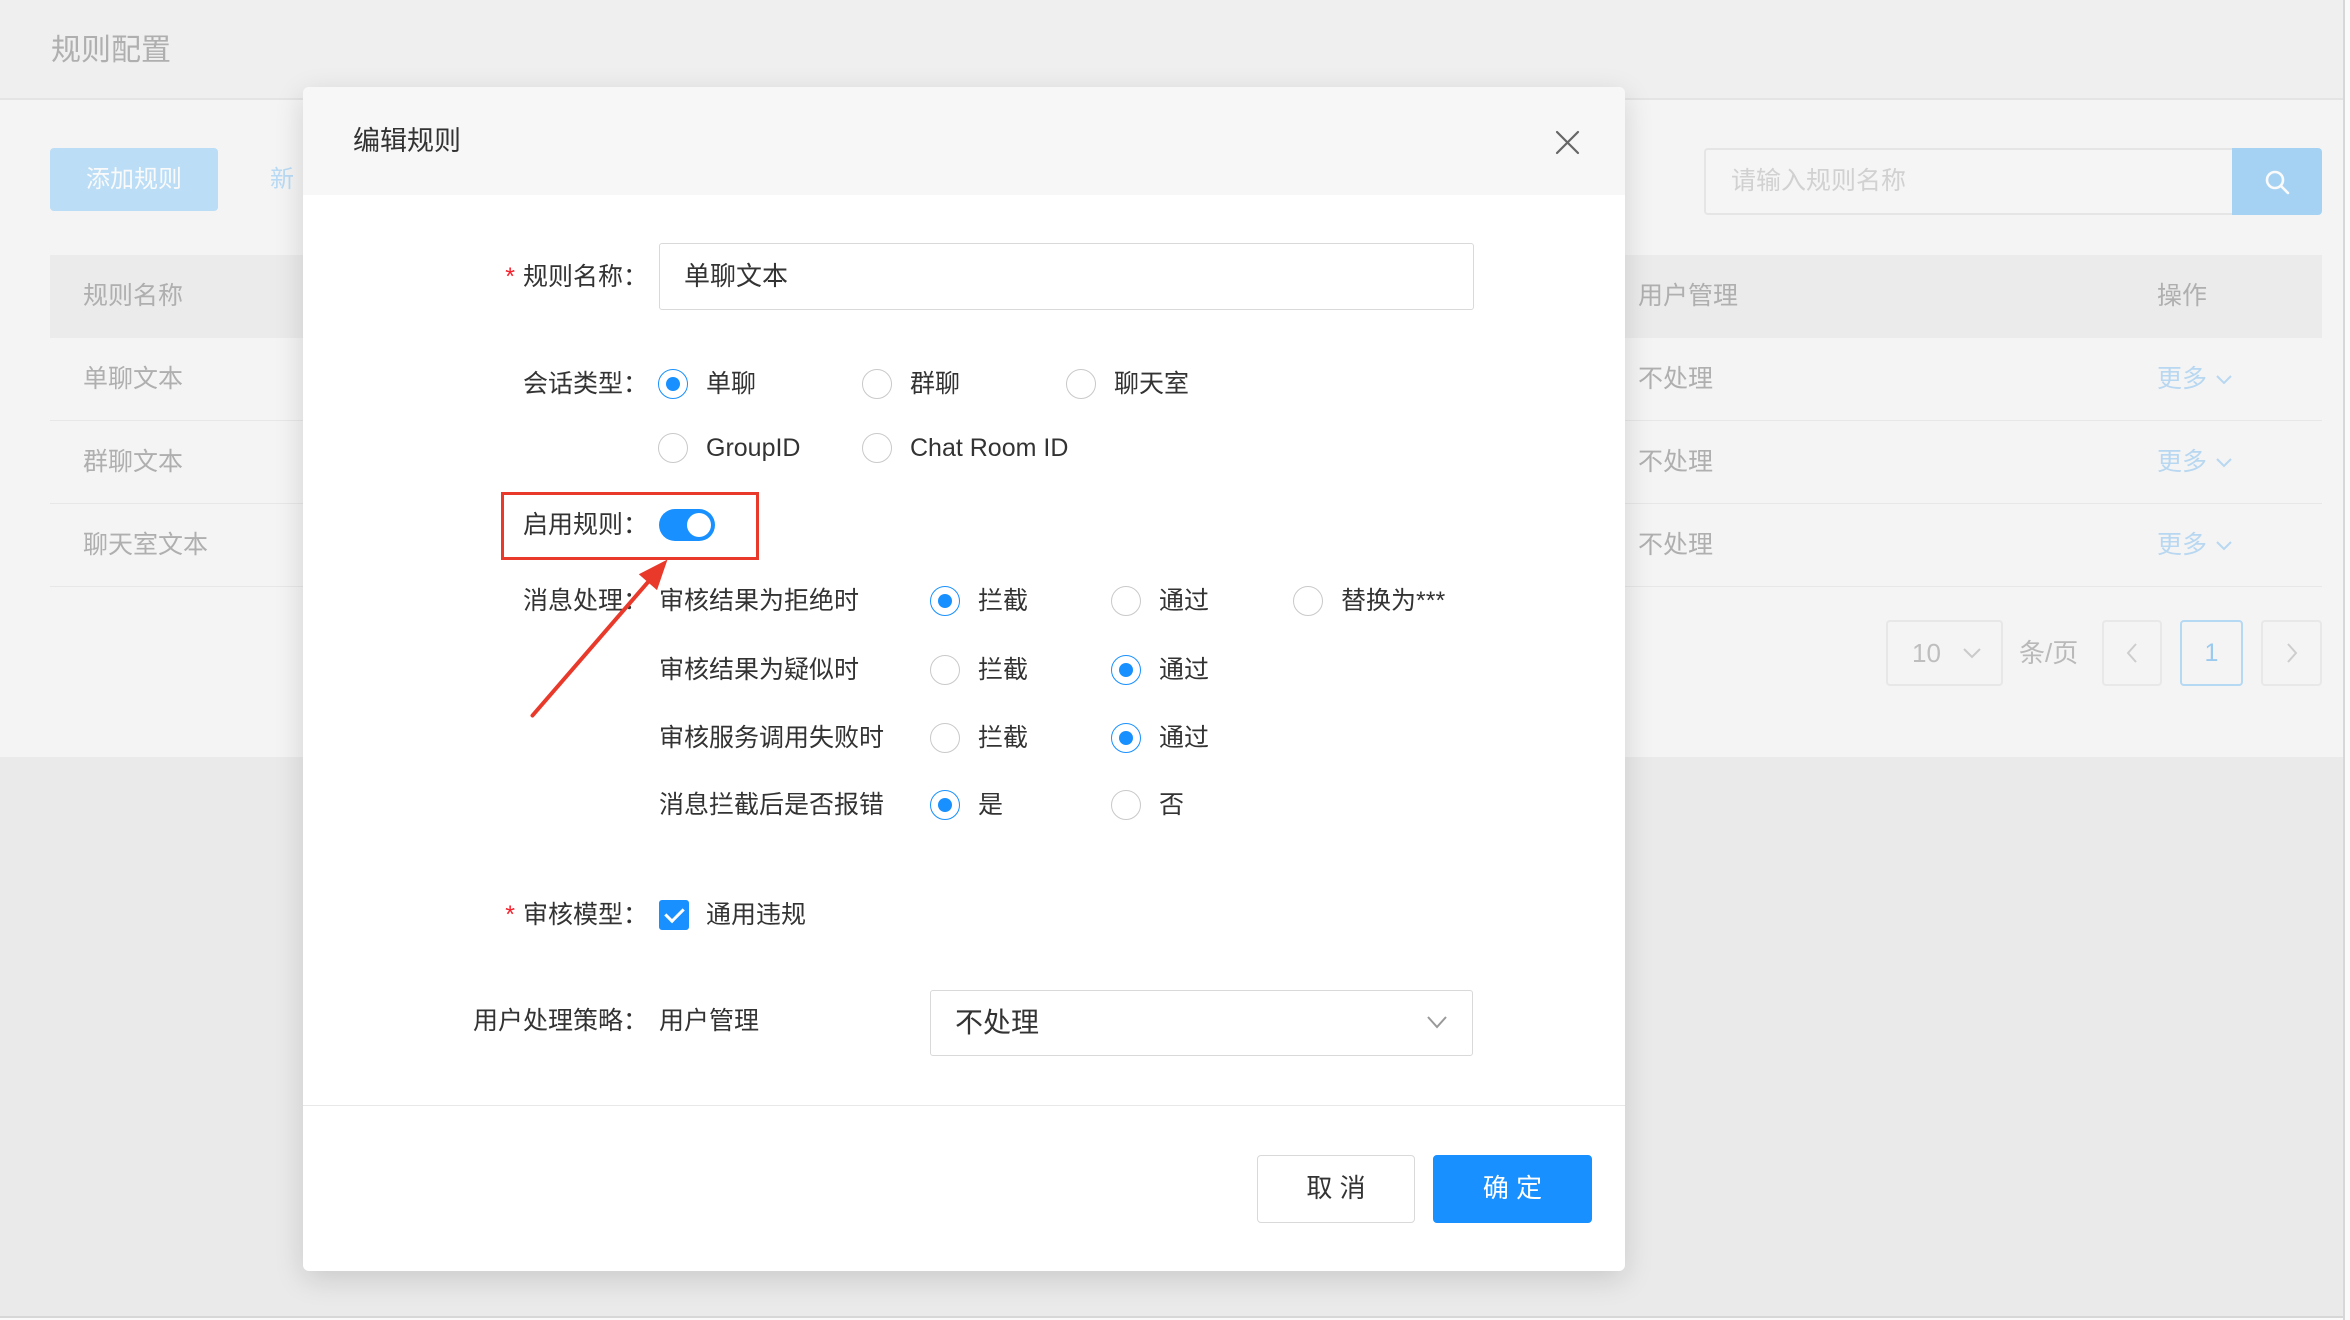  I want to click on user-management-label: 用户管理, so click(709, 1021).